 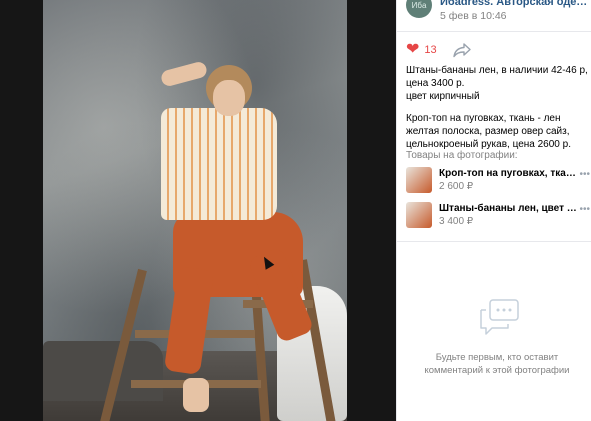 I want to click on description-line: Штаны-бананы лен, в наличии 42-46 р,, so click(x=497, y=70).